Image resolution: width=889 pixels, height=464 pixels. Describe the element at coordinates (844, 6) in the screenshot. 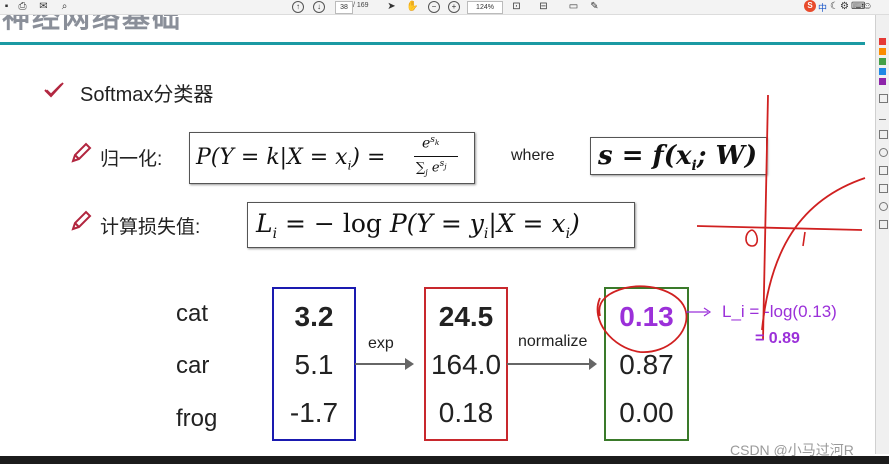

I see `ime-settings-icon: ⚙` at that location.